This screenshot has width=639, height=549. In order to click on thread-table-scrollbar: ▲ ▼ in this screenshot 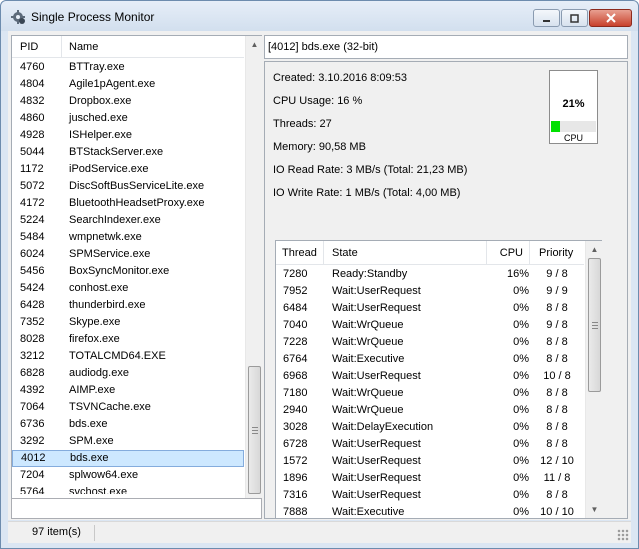, I will do `click(593, 379)`.